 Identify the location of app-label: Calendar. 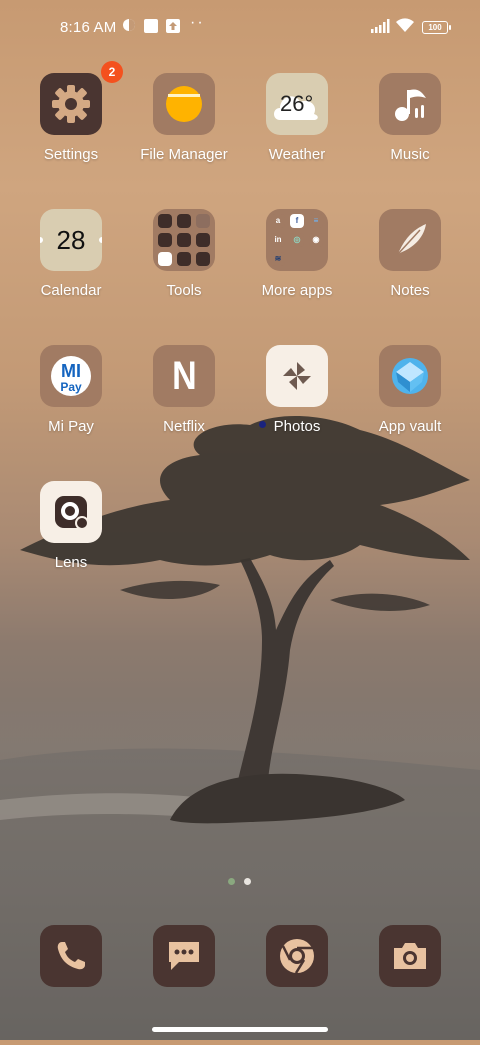
(71, 290).